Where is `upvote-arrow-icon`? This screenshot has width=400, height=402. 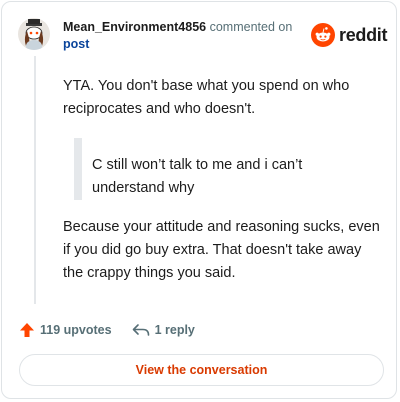
upvote-arrow-icon is located at coordinates (27, 330).